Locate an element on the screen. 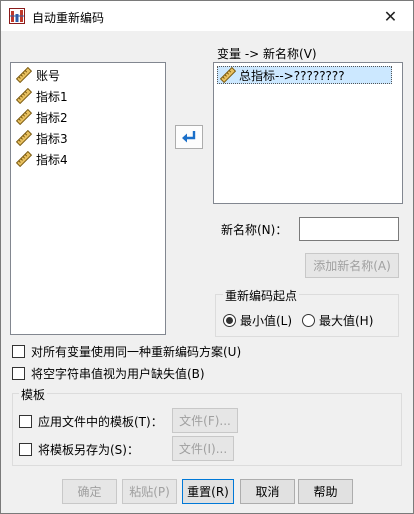 Image resolution: width=414 pixels, height=514 pixels. close-icon: ✕ is located at coordinates (390, 16).